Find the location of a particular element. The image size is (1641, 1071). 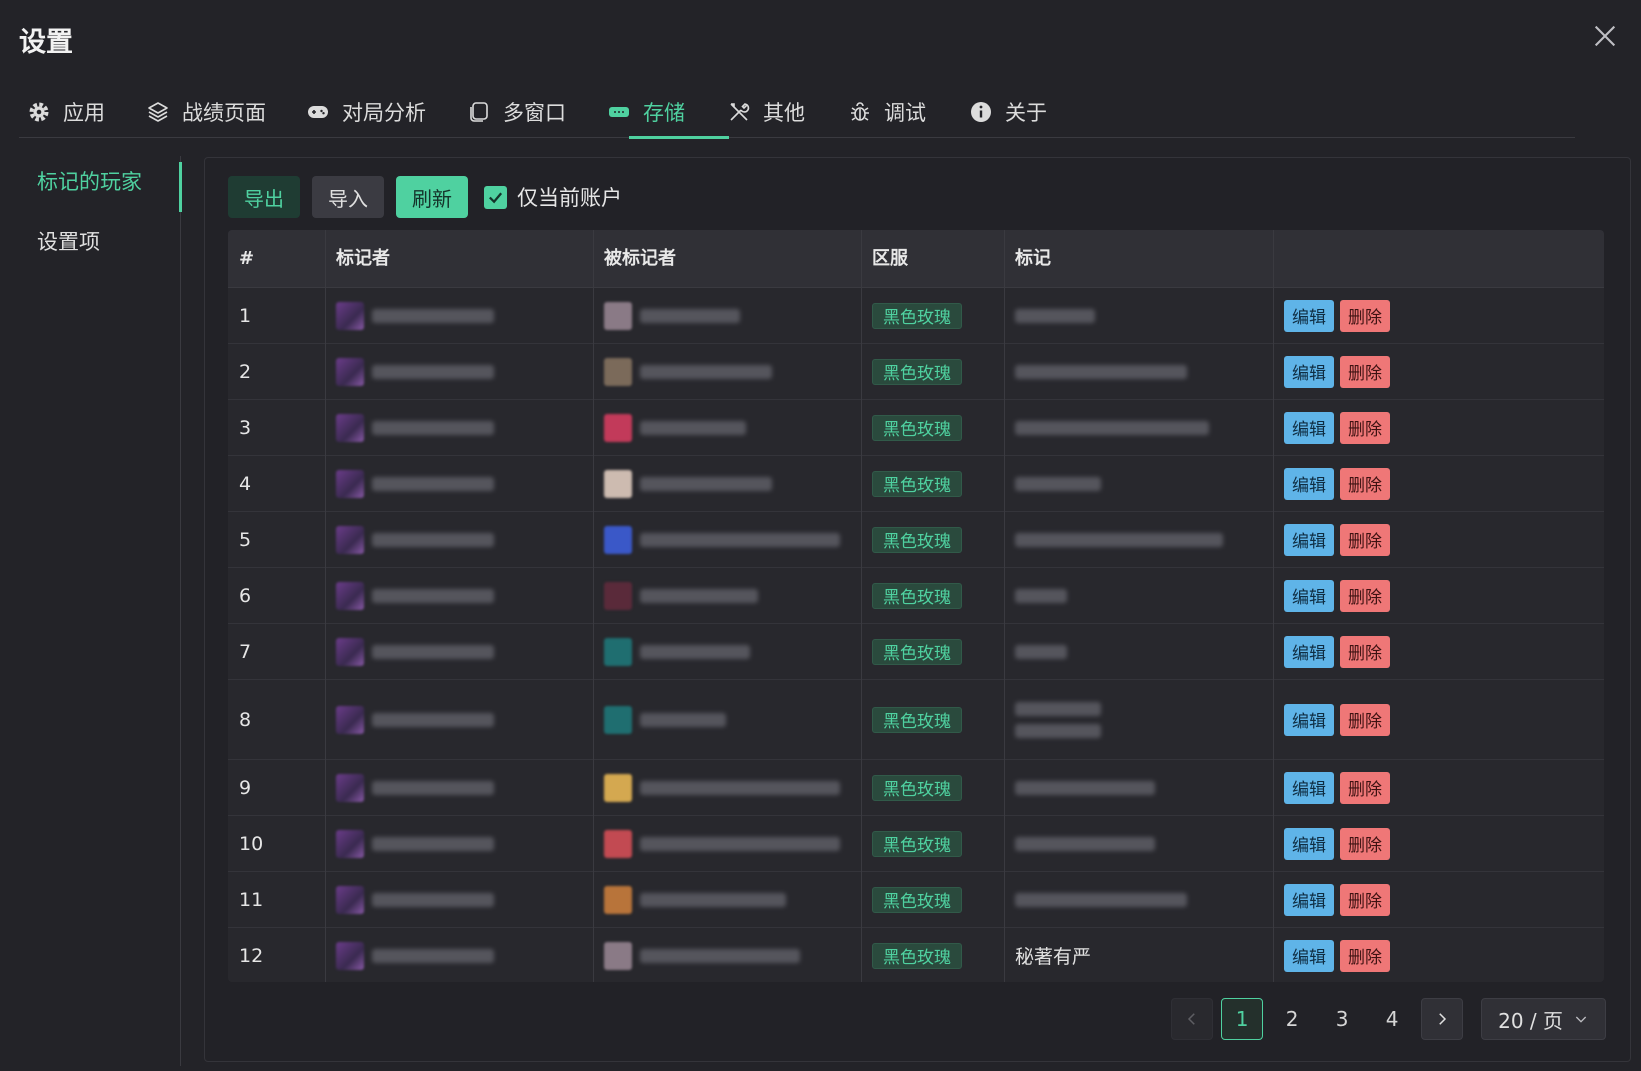

mark-text: 秘著有严 is located at coordinates (1053, 957).